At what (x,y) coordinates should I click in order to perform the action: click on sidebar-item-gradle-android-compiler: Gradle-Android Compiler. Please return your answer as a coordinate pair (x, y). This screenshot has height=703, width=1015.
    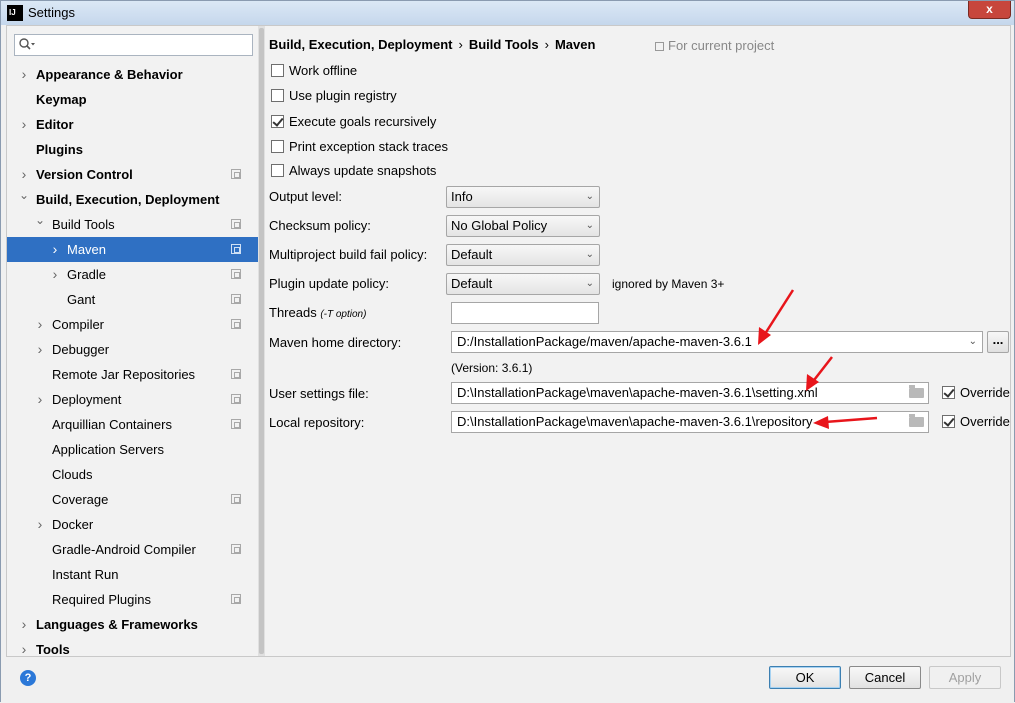
    Looking at the image, I should click on (132, 549).